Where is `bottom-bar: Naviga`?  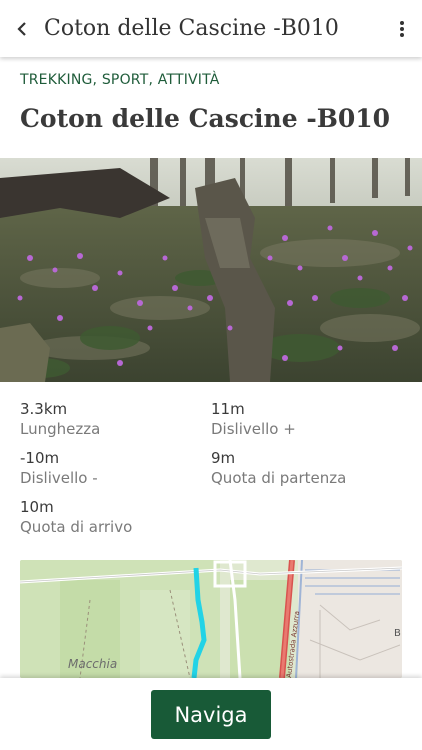 bottom-bar: Naviga is located at coordinates (211, 714).